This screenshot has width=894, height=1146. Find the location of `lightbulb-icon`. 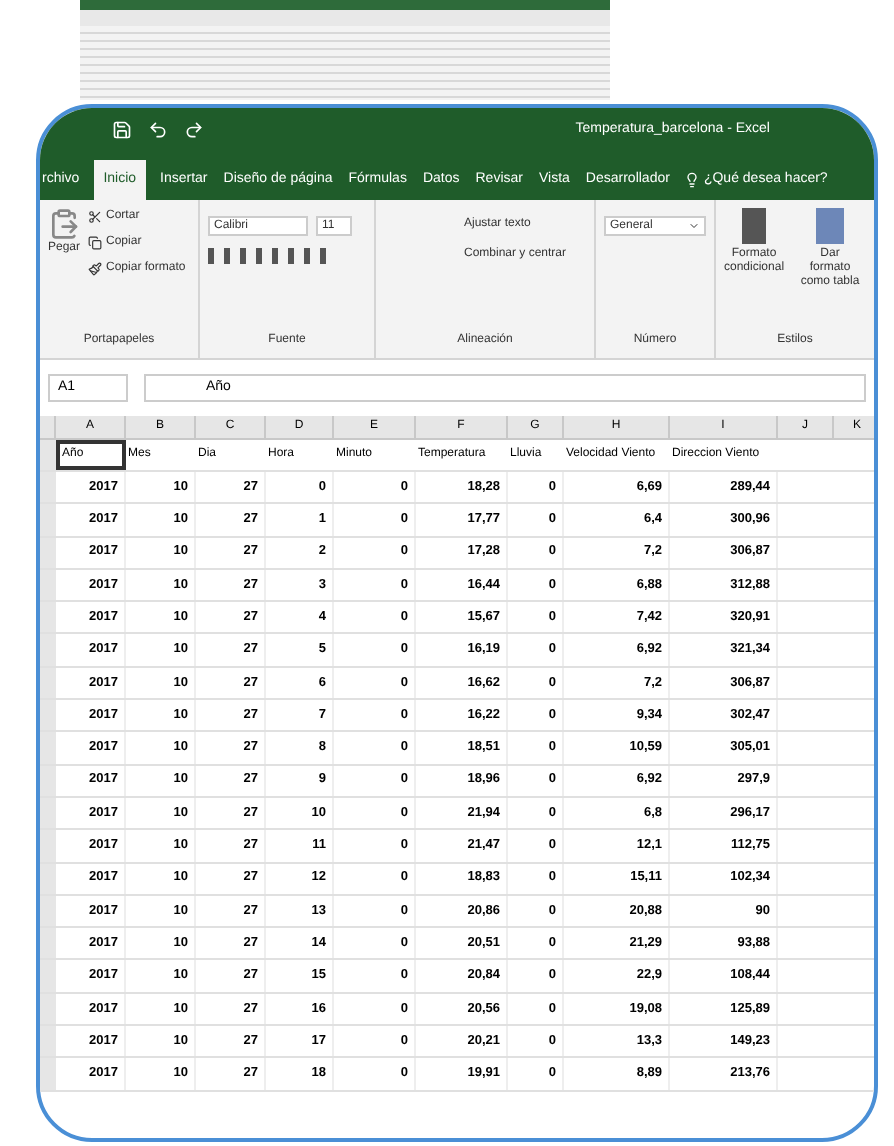

lightbulb-icon is located at coordinates (691, 180).